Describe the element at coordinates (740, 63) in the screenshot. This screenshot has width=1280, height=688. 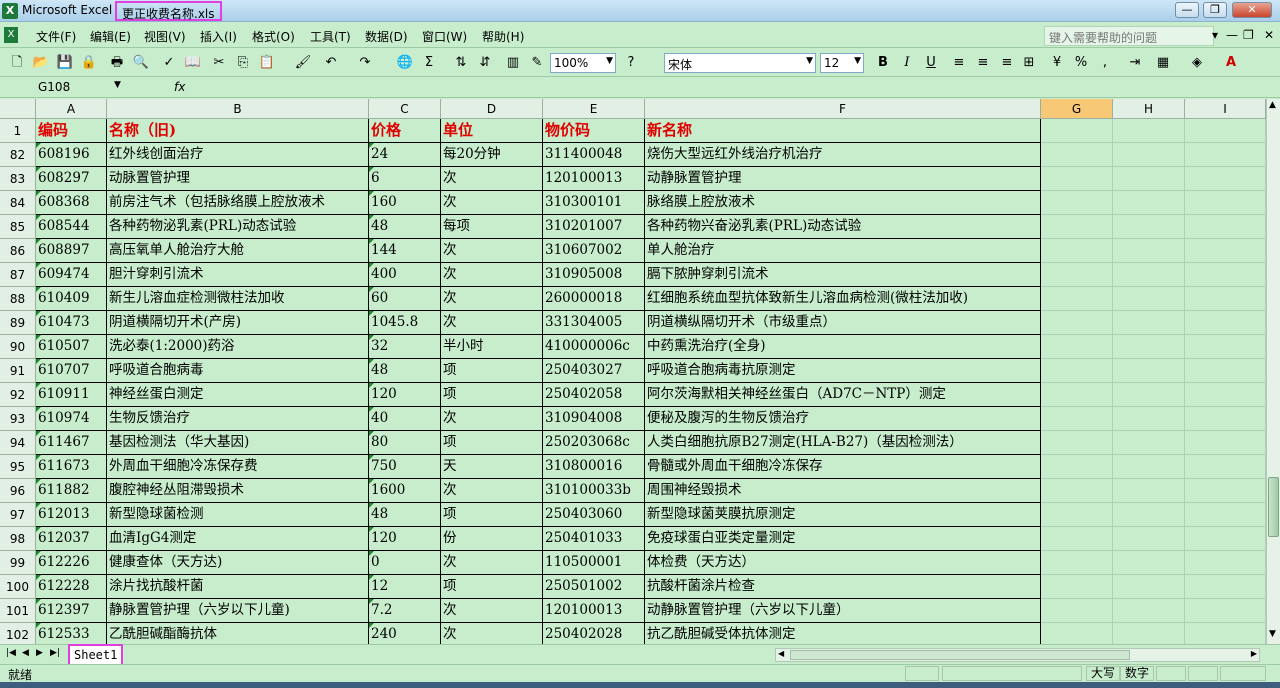
I see `font-select: 宋体 ▼` at that location.